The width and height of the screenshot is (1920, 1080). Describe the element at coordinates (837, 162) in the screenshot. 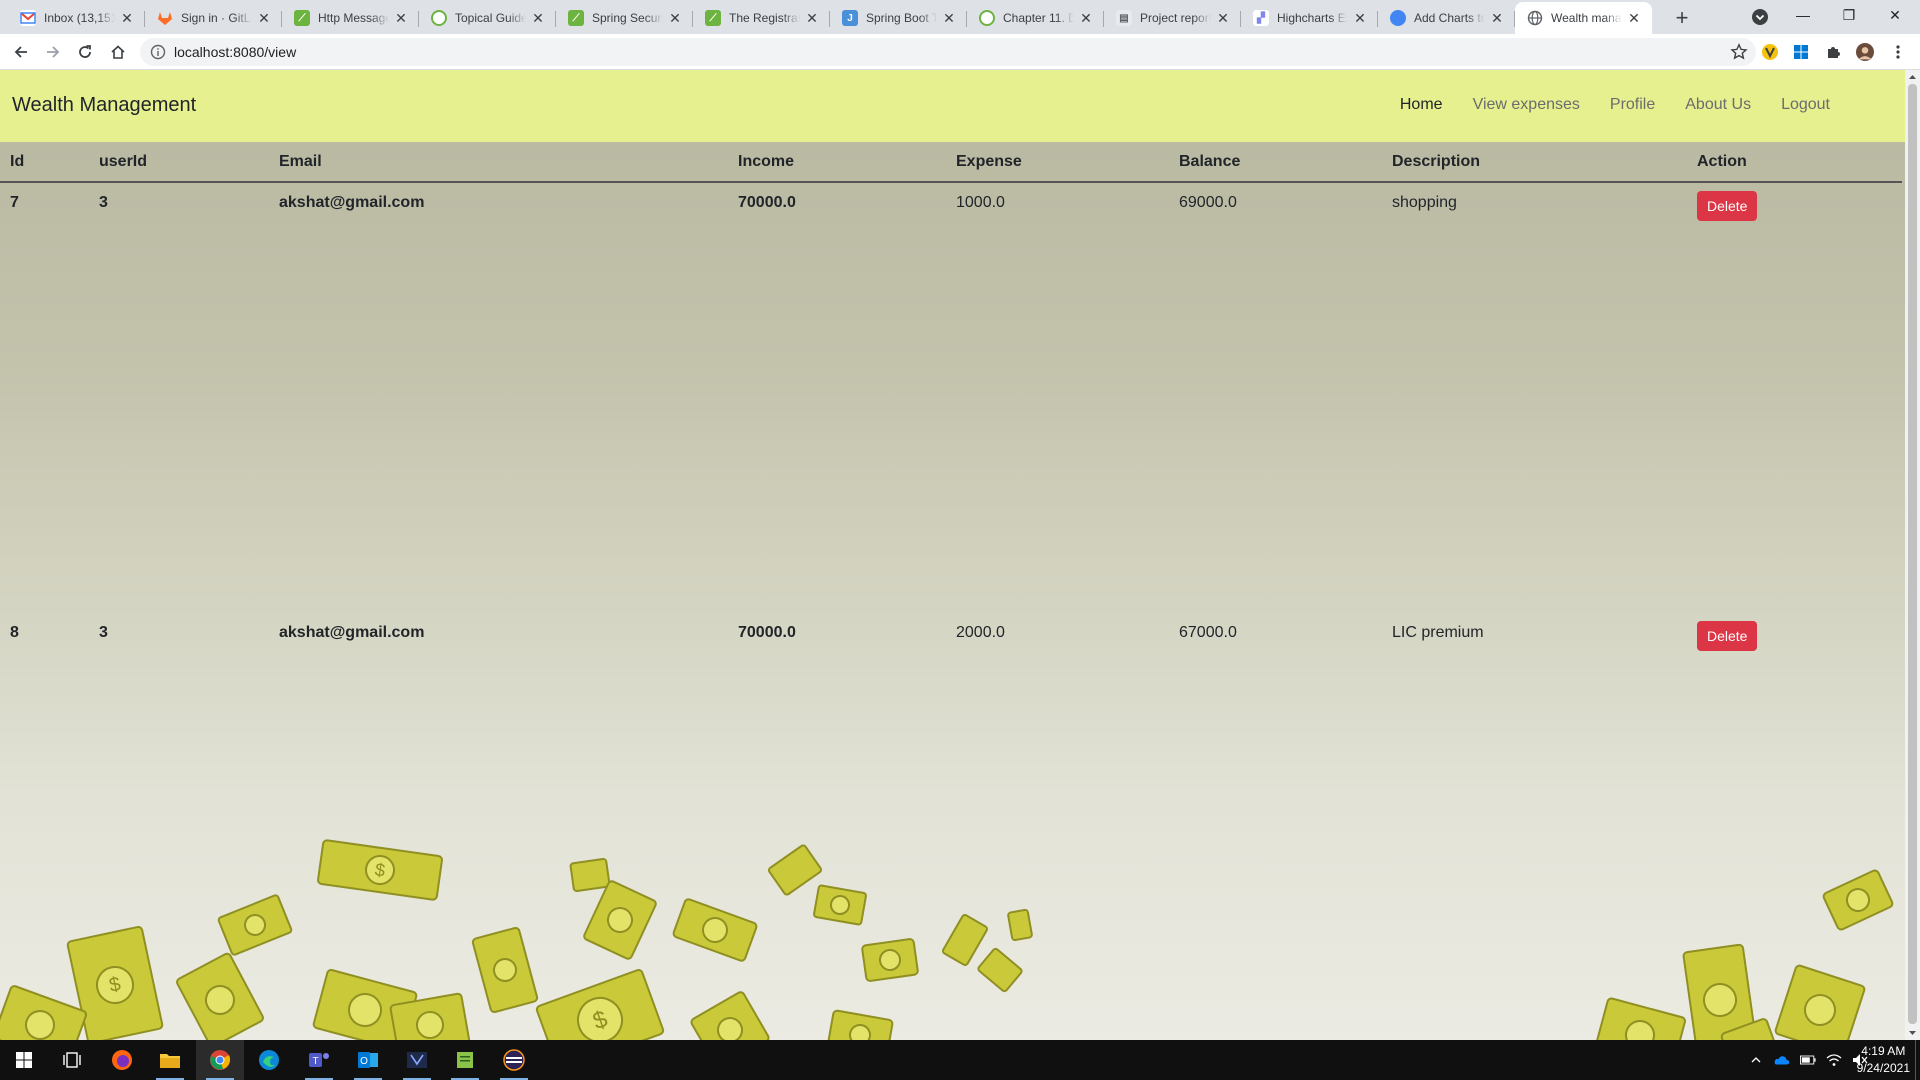

I see `header-income: Income` at that location.